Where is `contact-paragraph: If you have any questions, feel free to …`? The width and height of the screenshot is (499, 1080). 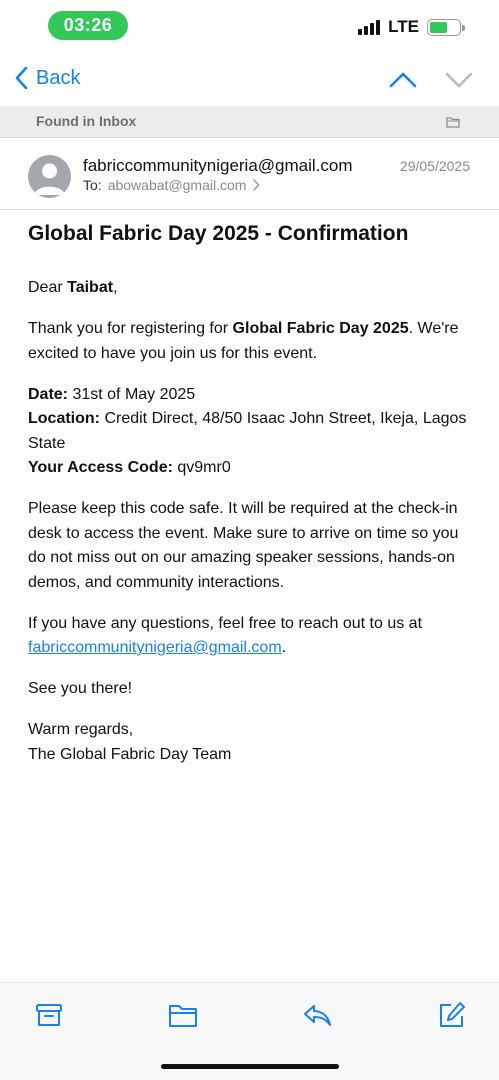
contact-paragraph: If you have any questions, feel free to … is located at coordinates (225, 635).